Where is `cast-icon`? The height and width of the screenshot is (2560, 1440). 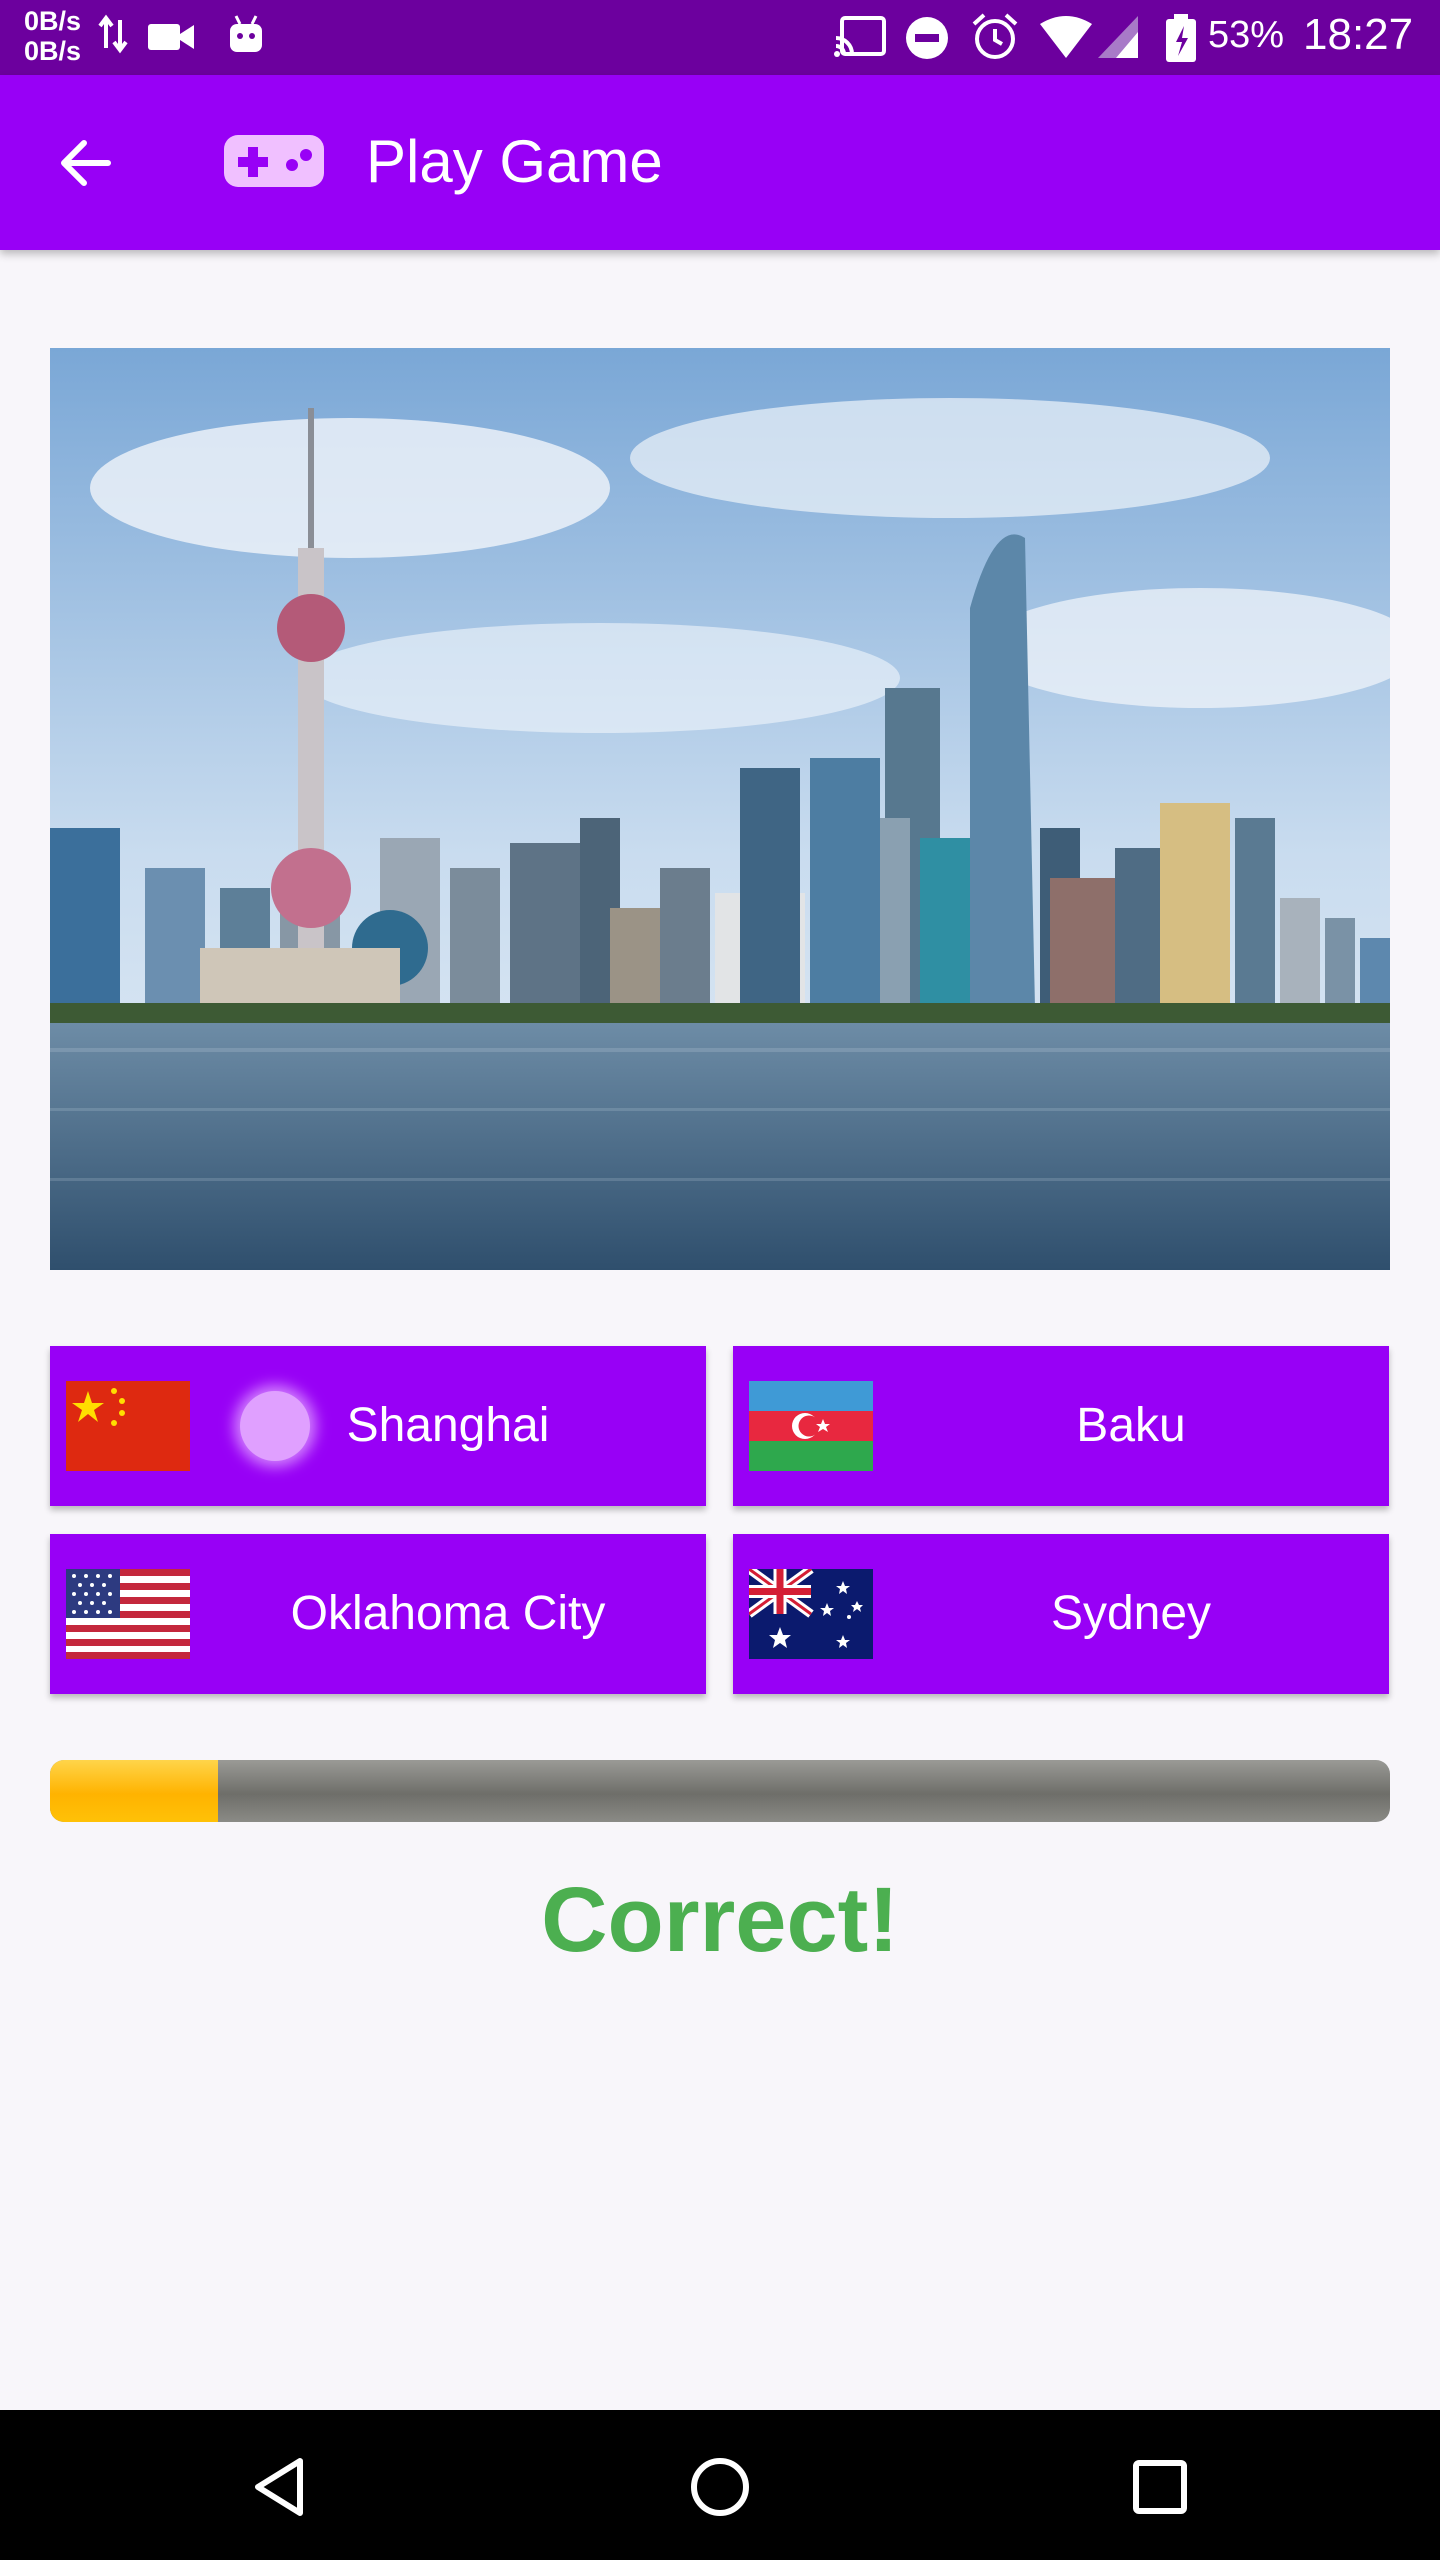 cast-icon is located at coordinates (860, 36).